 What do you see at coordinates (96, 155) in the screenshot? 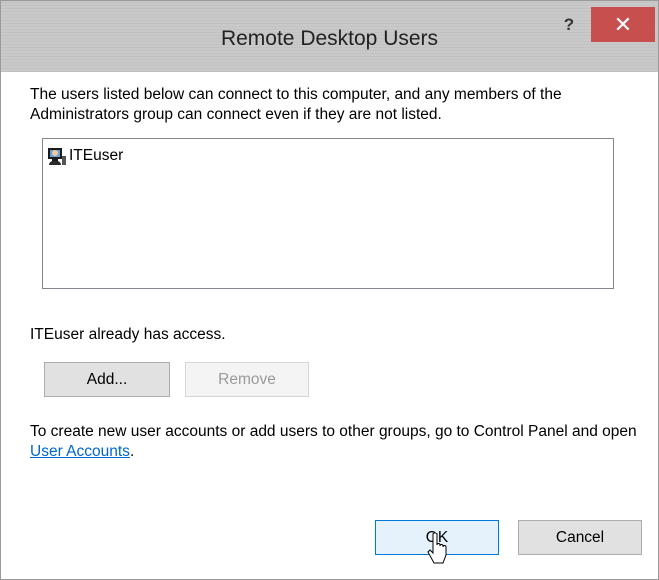
I see `user-name: ITEuser` at bounding box center [96, 155].